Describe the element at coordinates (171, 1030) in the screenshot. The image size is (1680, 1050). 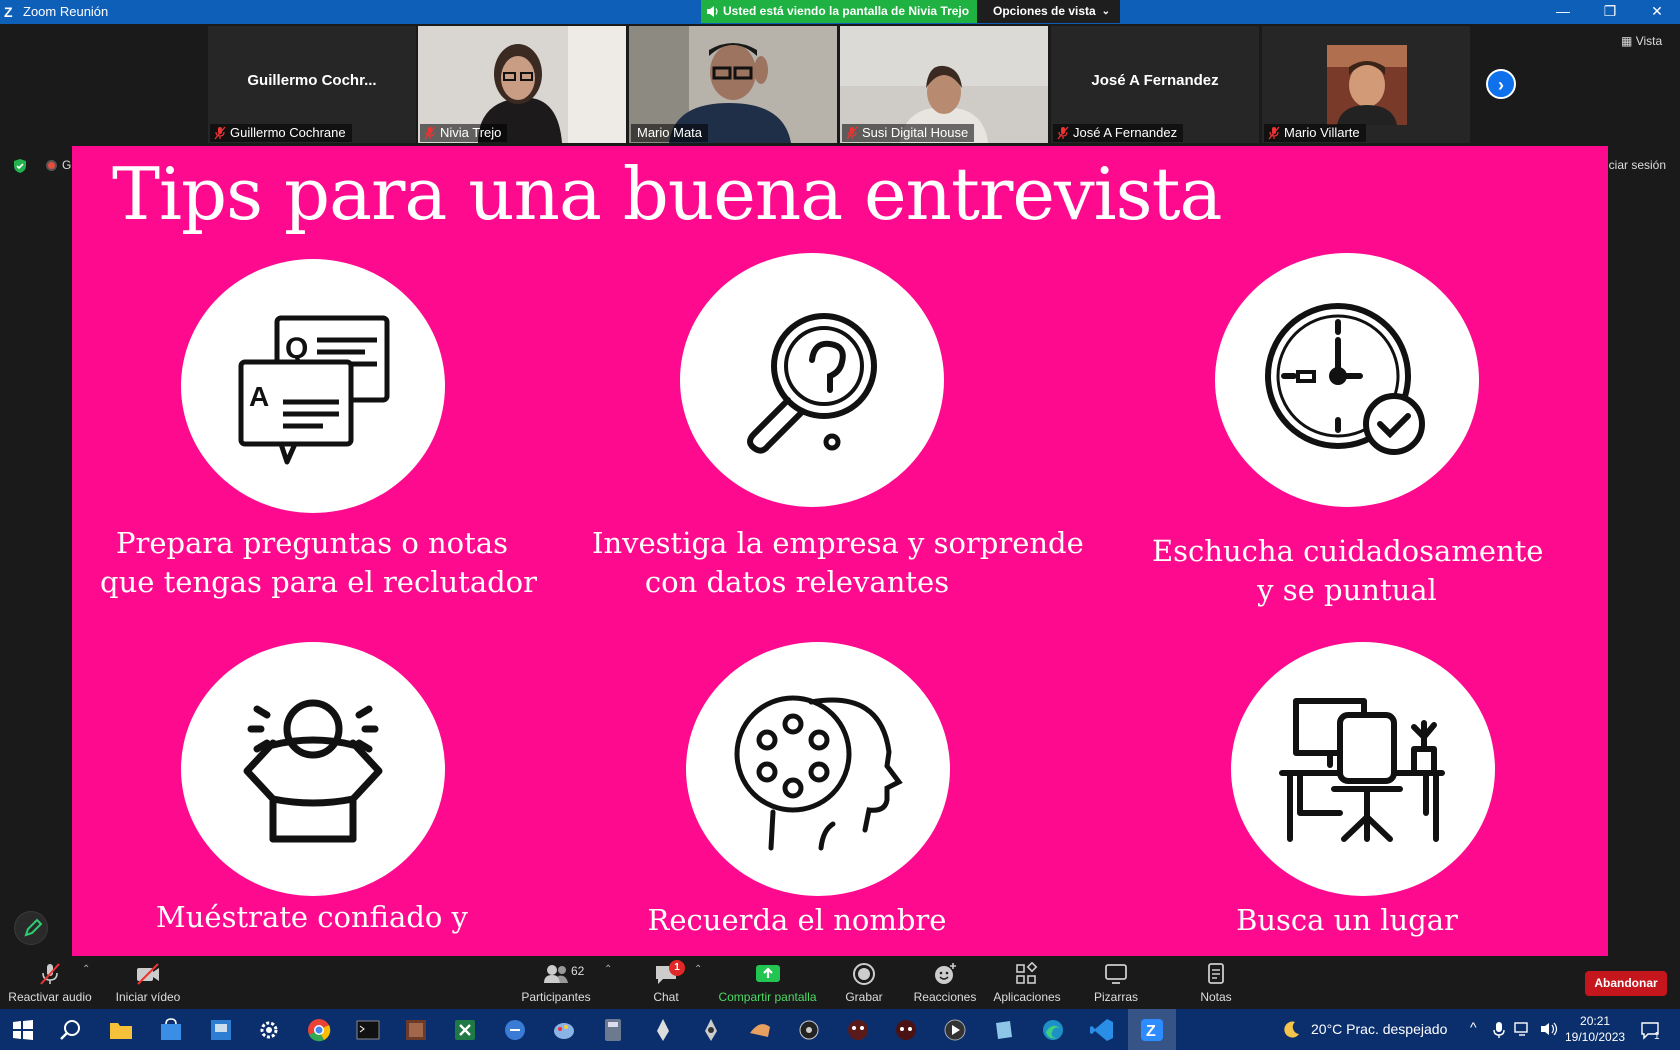
I see `store-icon` at that location.